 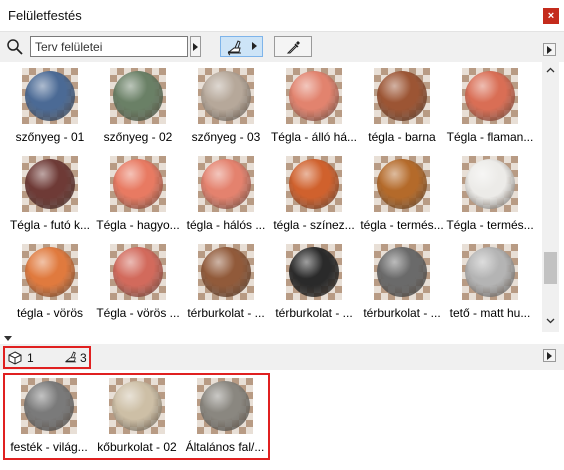 I want to click on material-tile: szőnyeg - 01, so click(x=50, y=108).